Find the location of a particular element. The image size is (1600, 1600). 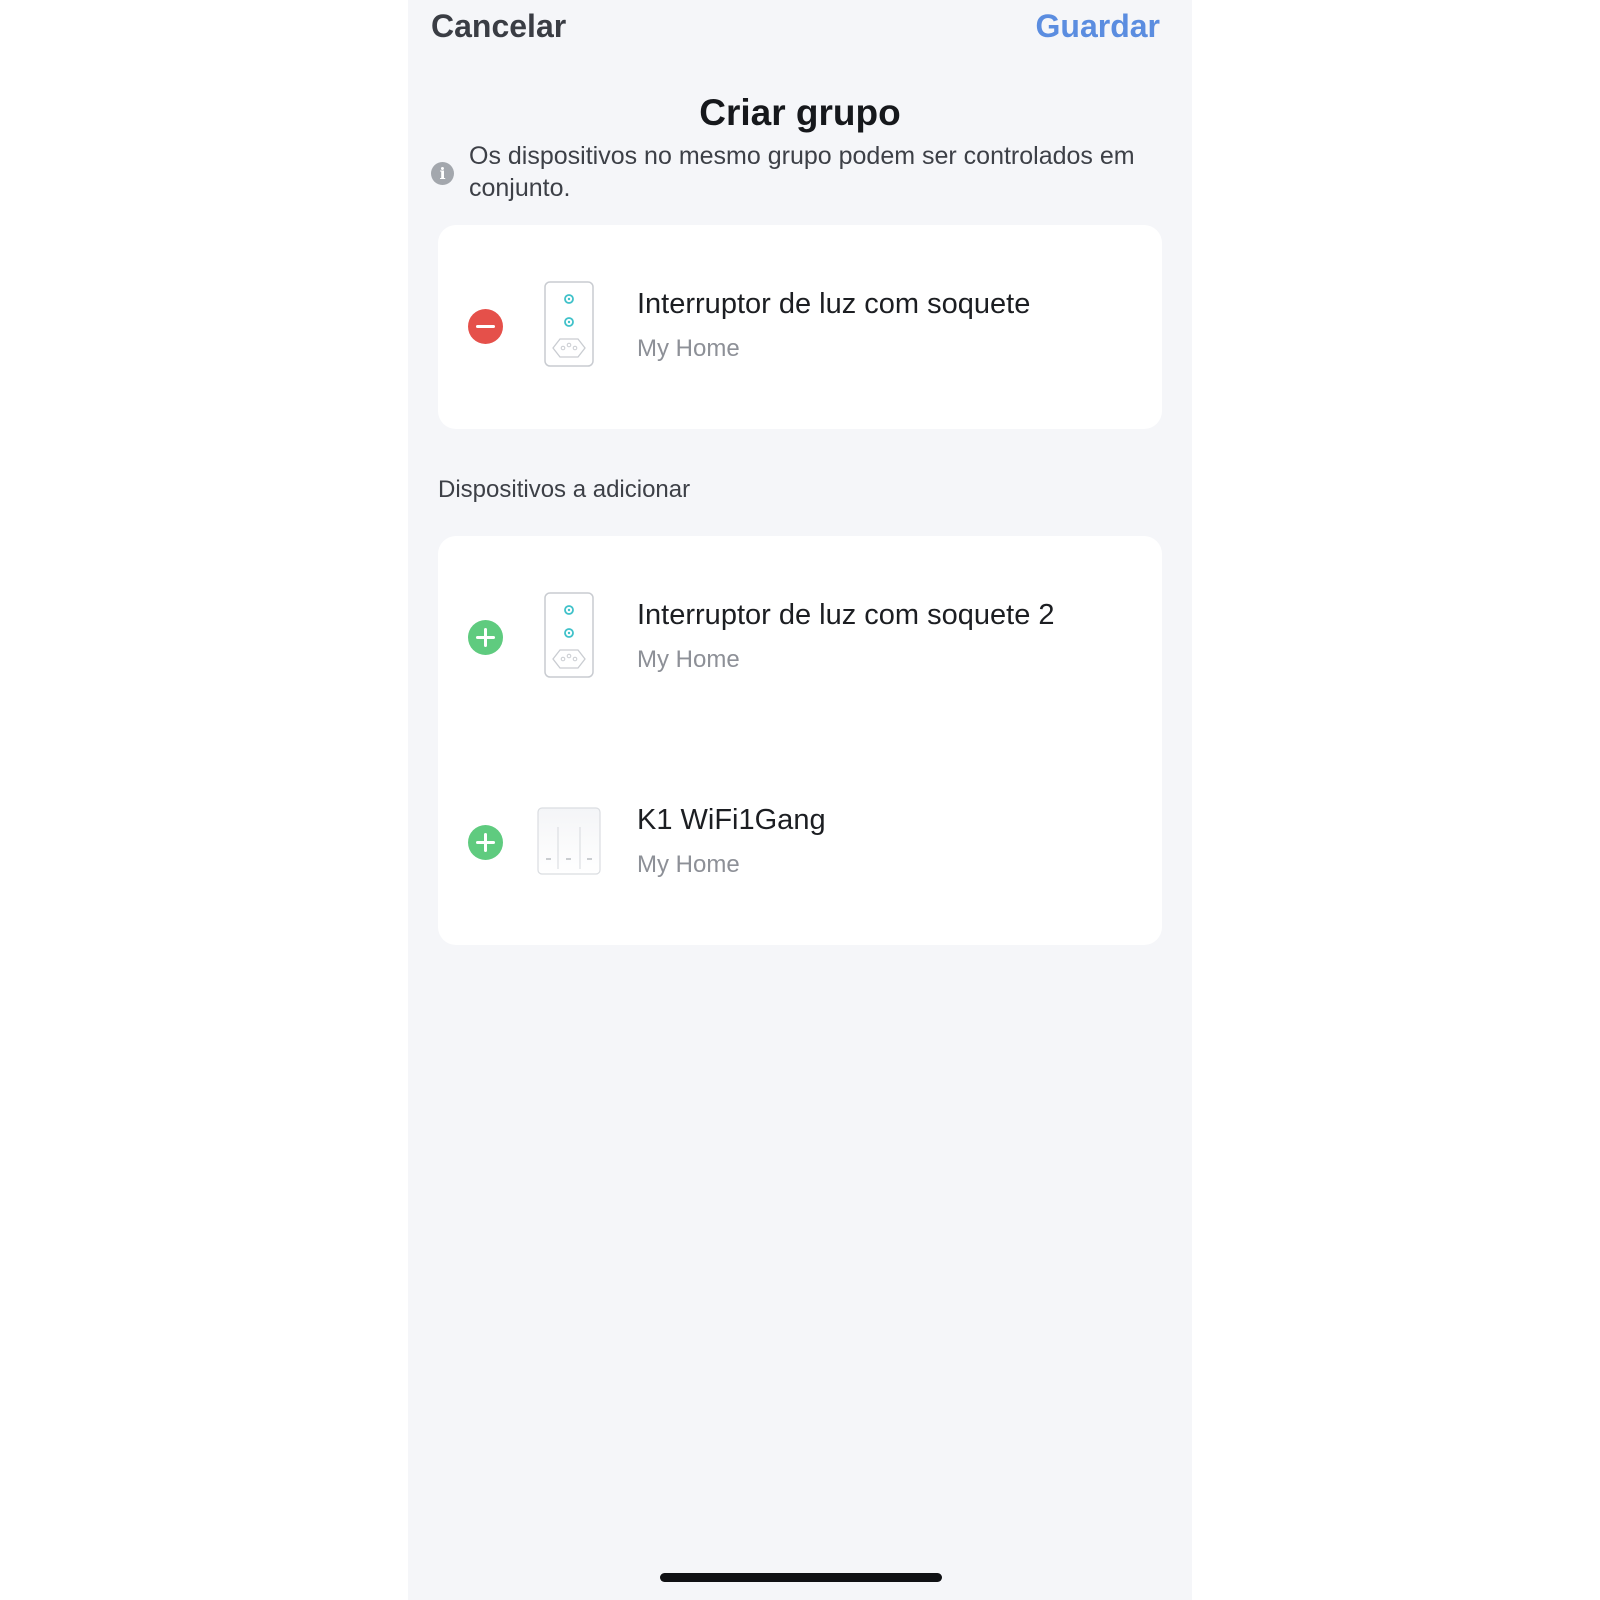

page-title: Criar grupo is located at coordinates (800, 112).